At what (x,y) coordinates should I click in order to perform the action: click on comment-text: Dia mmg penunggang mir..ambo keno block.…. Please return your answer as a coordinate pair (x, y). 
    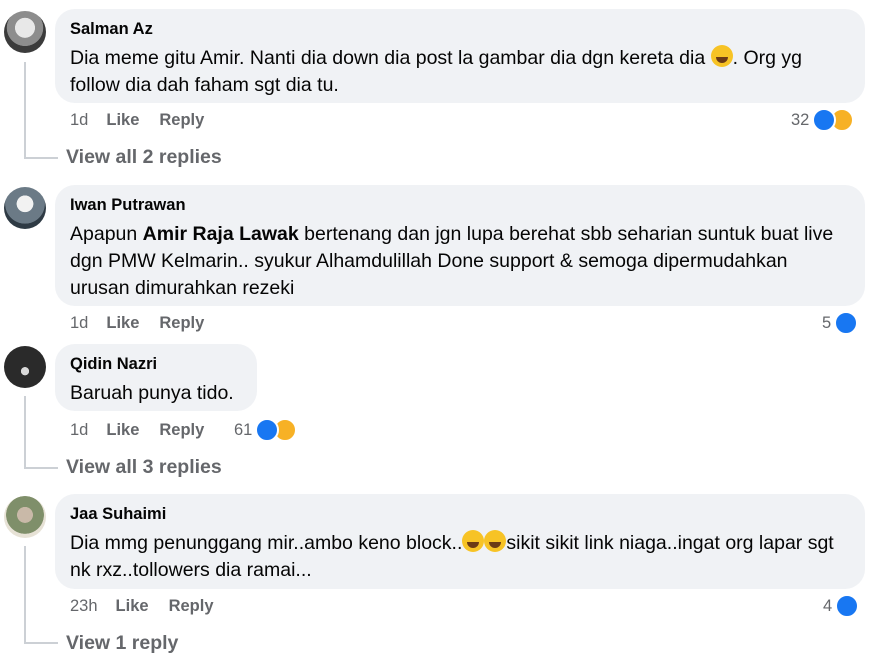
    Looking at the image, I should click on (452, 555).